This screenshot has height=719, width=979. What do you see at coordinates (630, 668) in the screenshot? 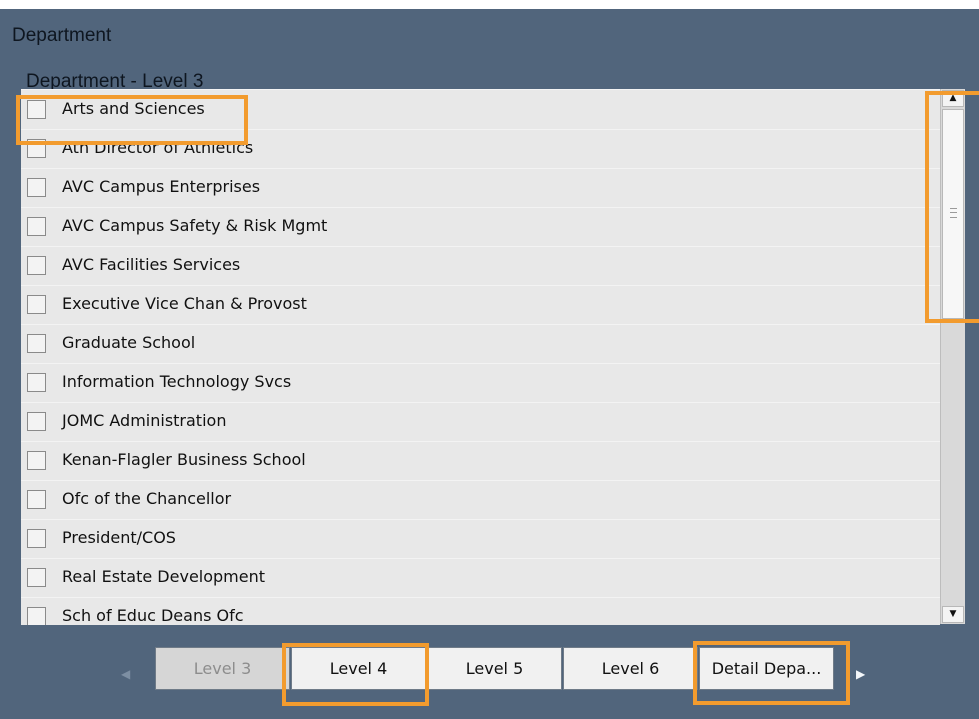
I see `tab-level-6: Level 6` at bounding box center [630, 668].